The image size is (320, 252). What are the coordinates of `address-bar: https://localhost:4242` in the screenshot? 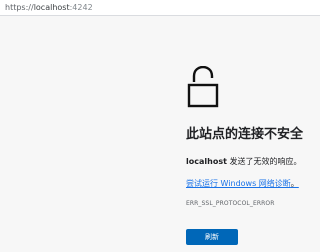 It's located at (160, 8).